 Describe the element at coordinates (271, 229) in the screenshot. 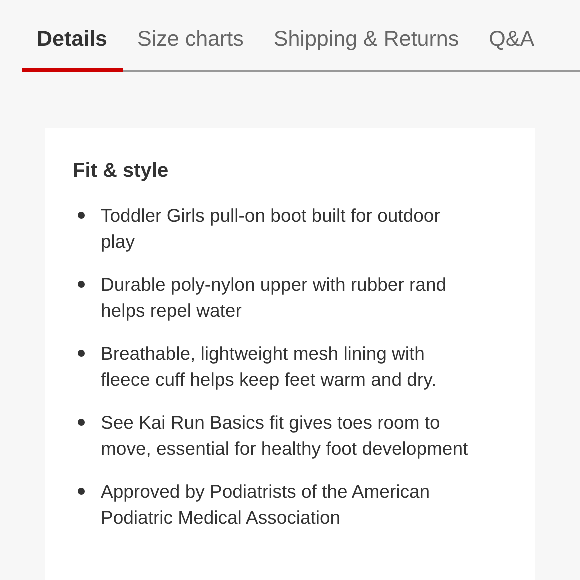

I see `bullet-text: Toddler Girls pull-on boot built for outdoor play` at that location.